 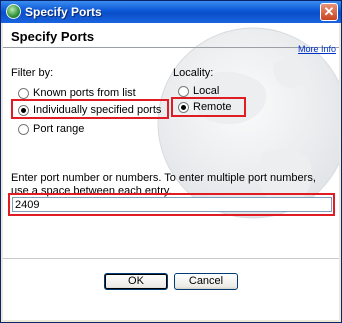 What do you see at coordinates (84, 93) in the screenshot?
I see `radio-label: Known ports from list` at bounding box center [84, 93].